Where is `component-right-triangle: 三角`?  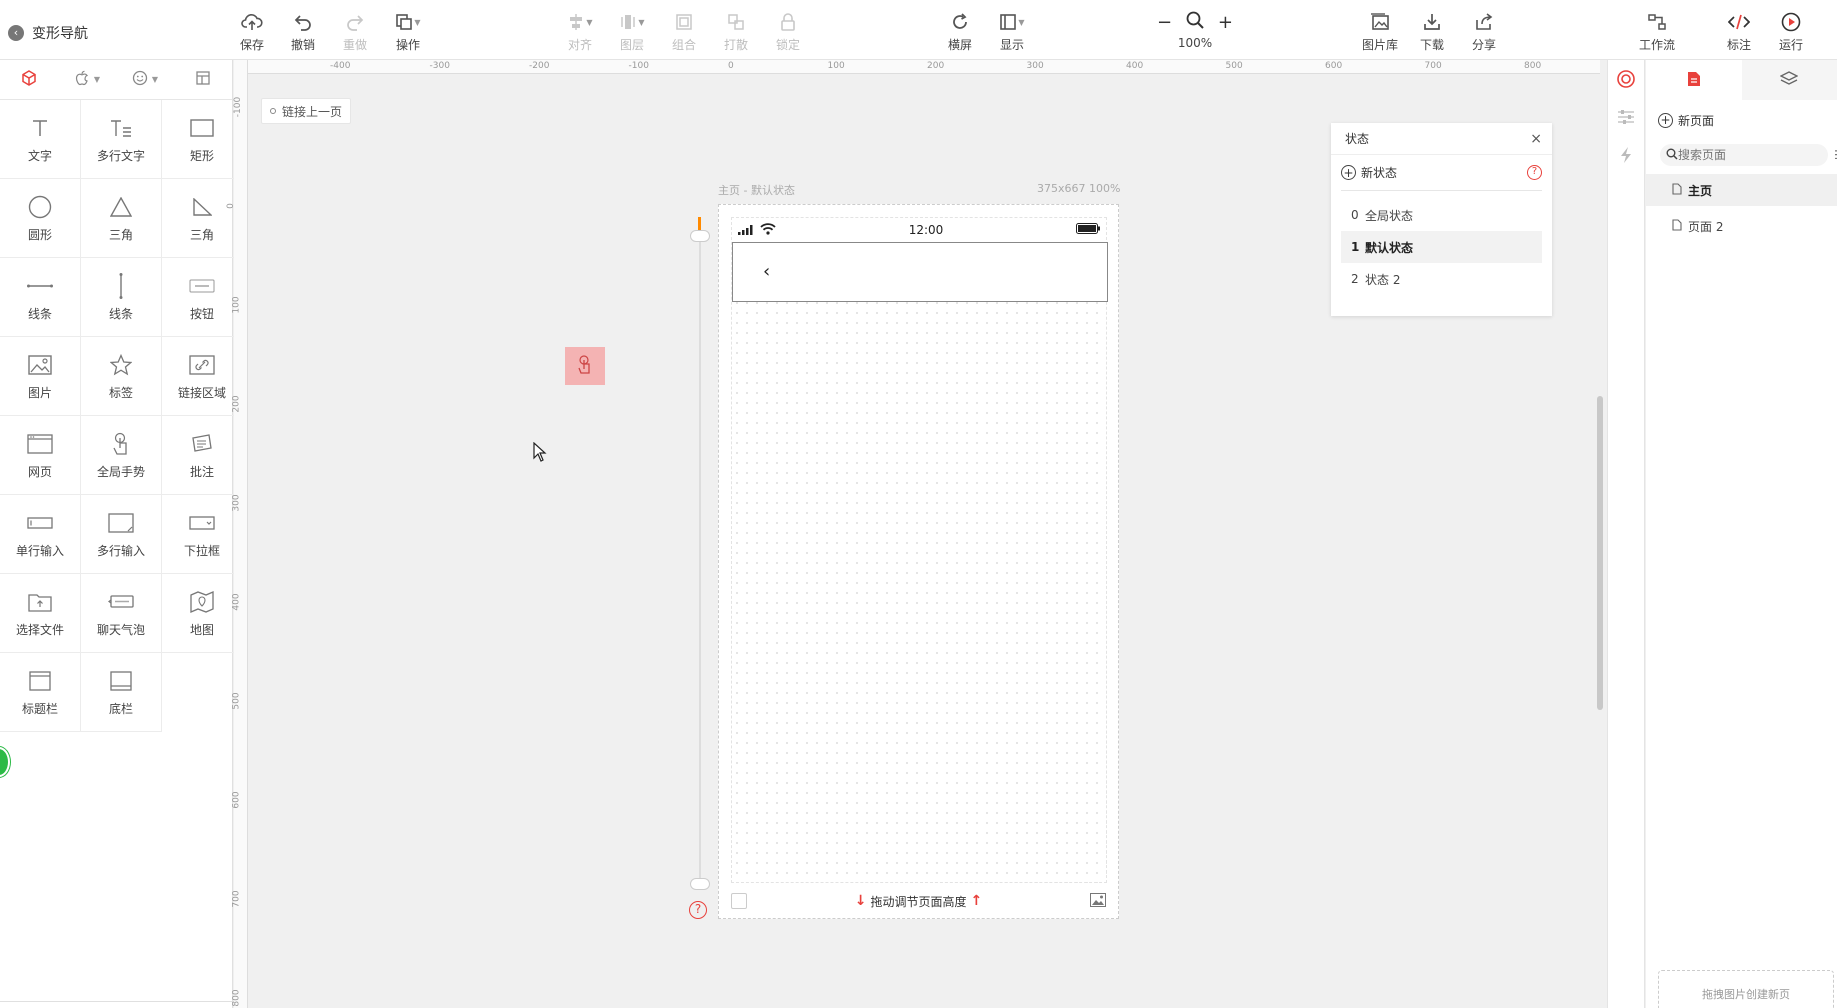
component-right-triangle: 三角 is located at coordinates (202, 218).